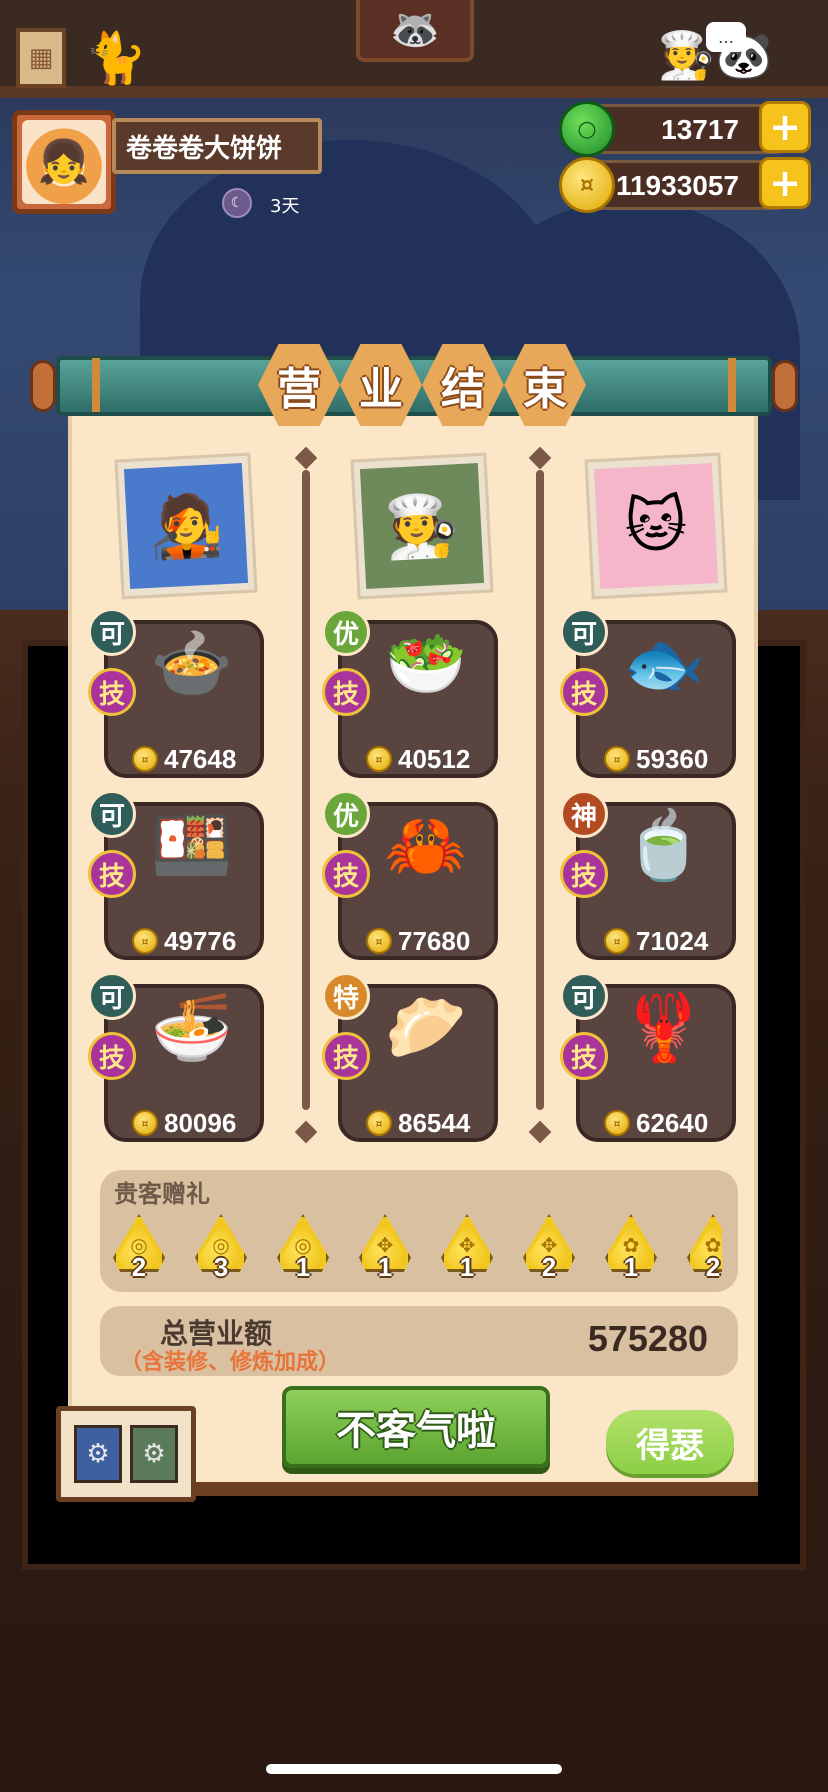 This screenshot has height=1792, width=828. Describe the element at coordinates (670, 1442) in the screenshot. I see `show-off-button: 得瑟` at that location.